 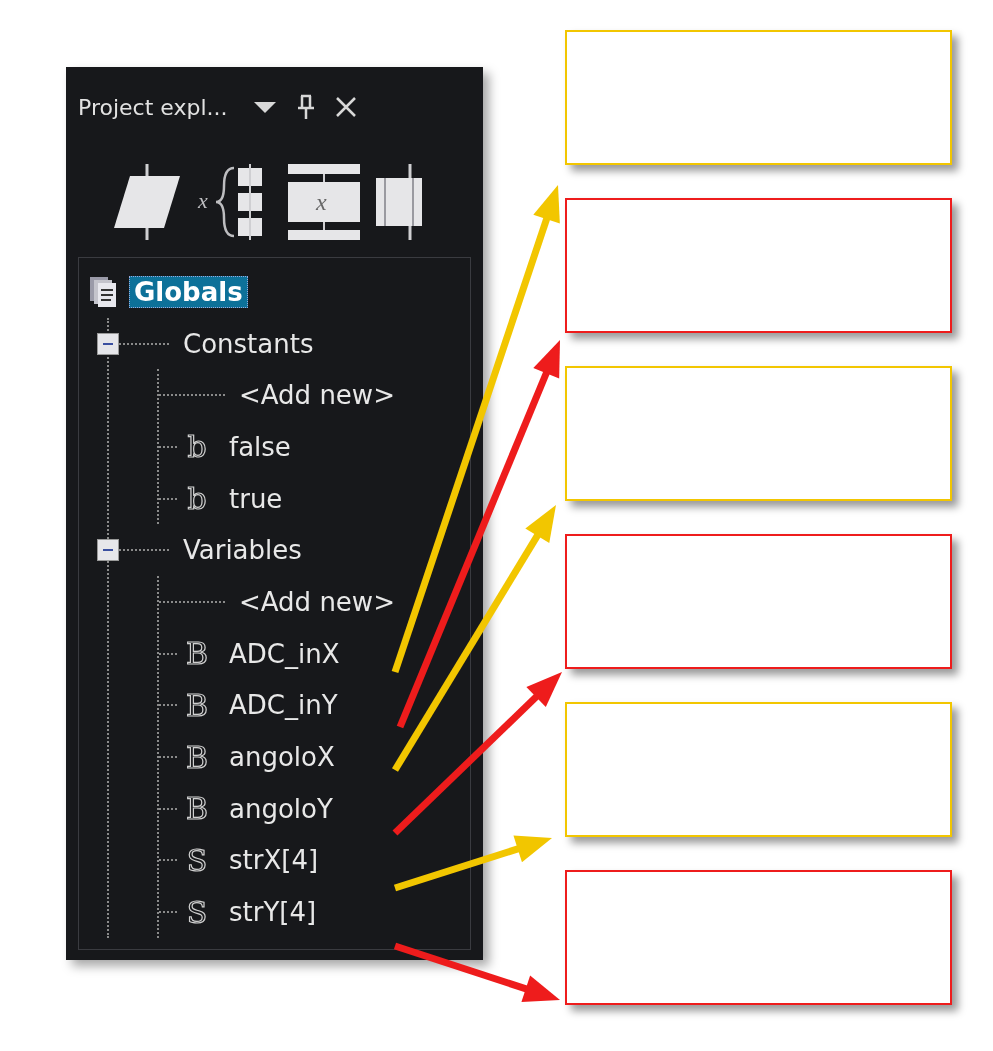 I want to click on tree-item: ADC_inY, so click(x=283, y=705).